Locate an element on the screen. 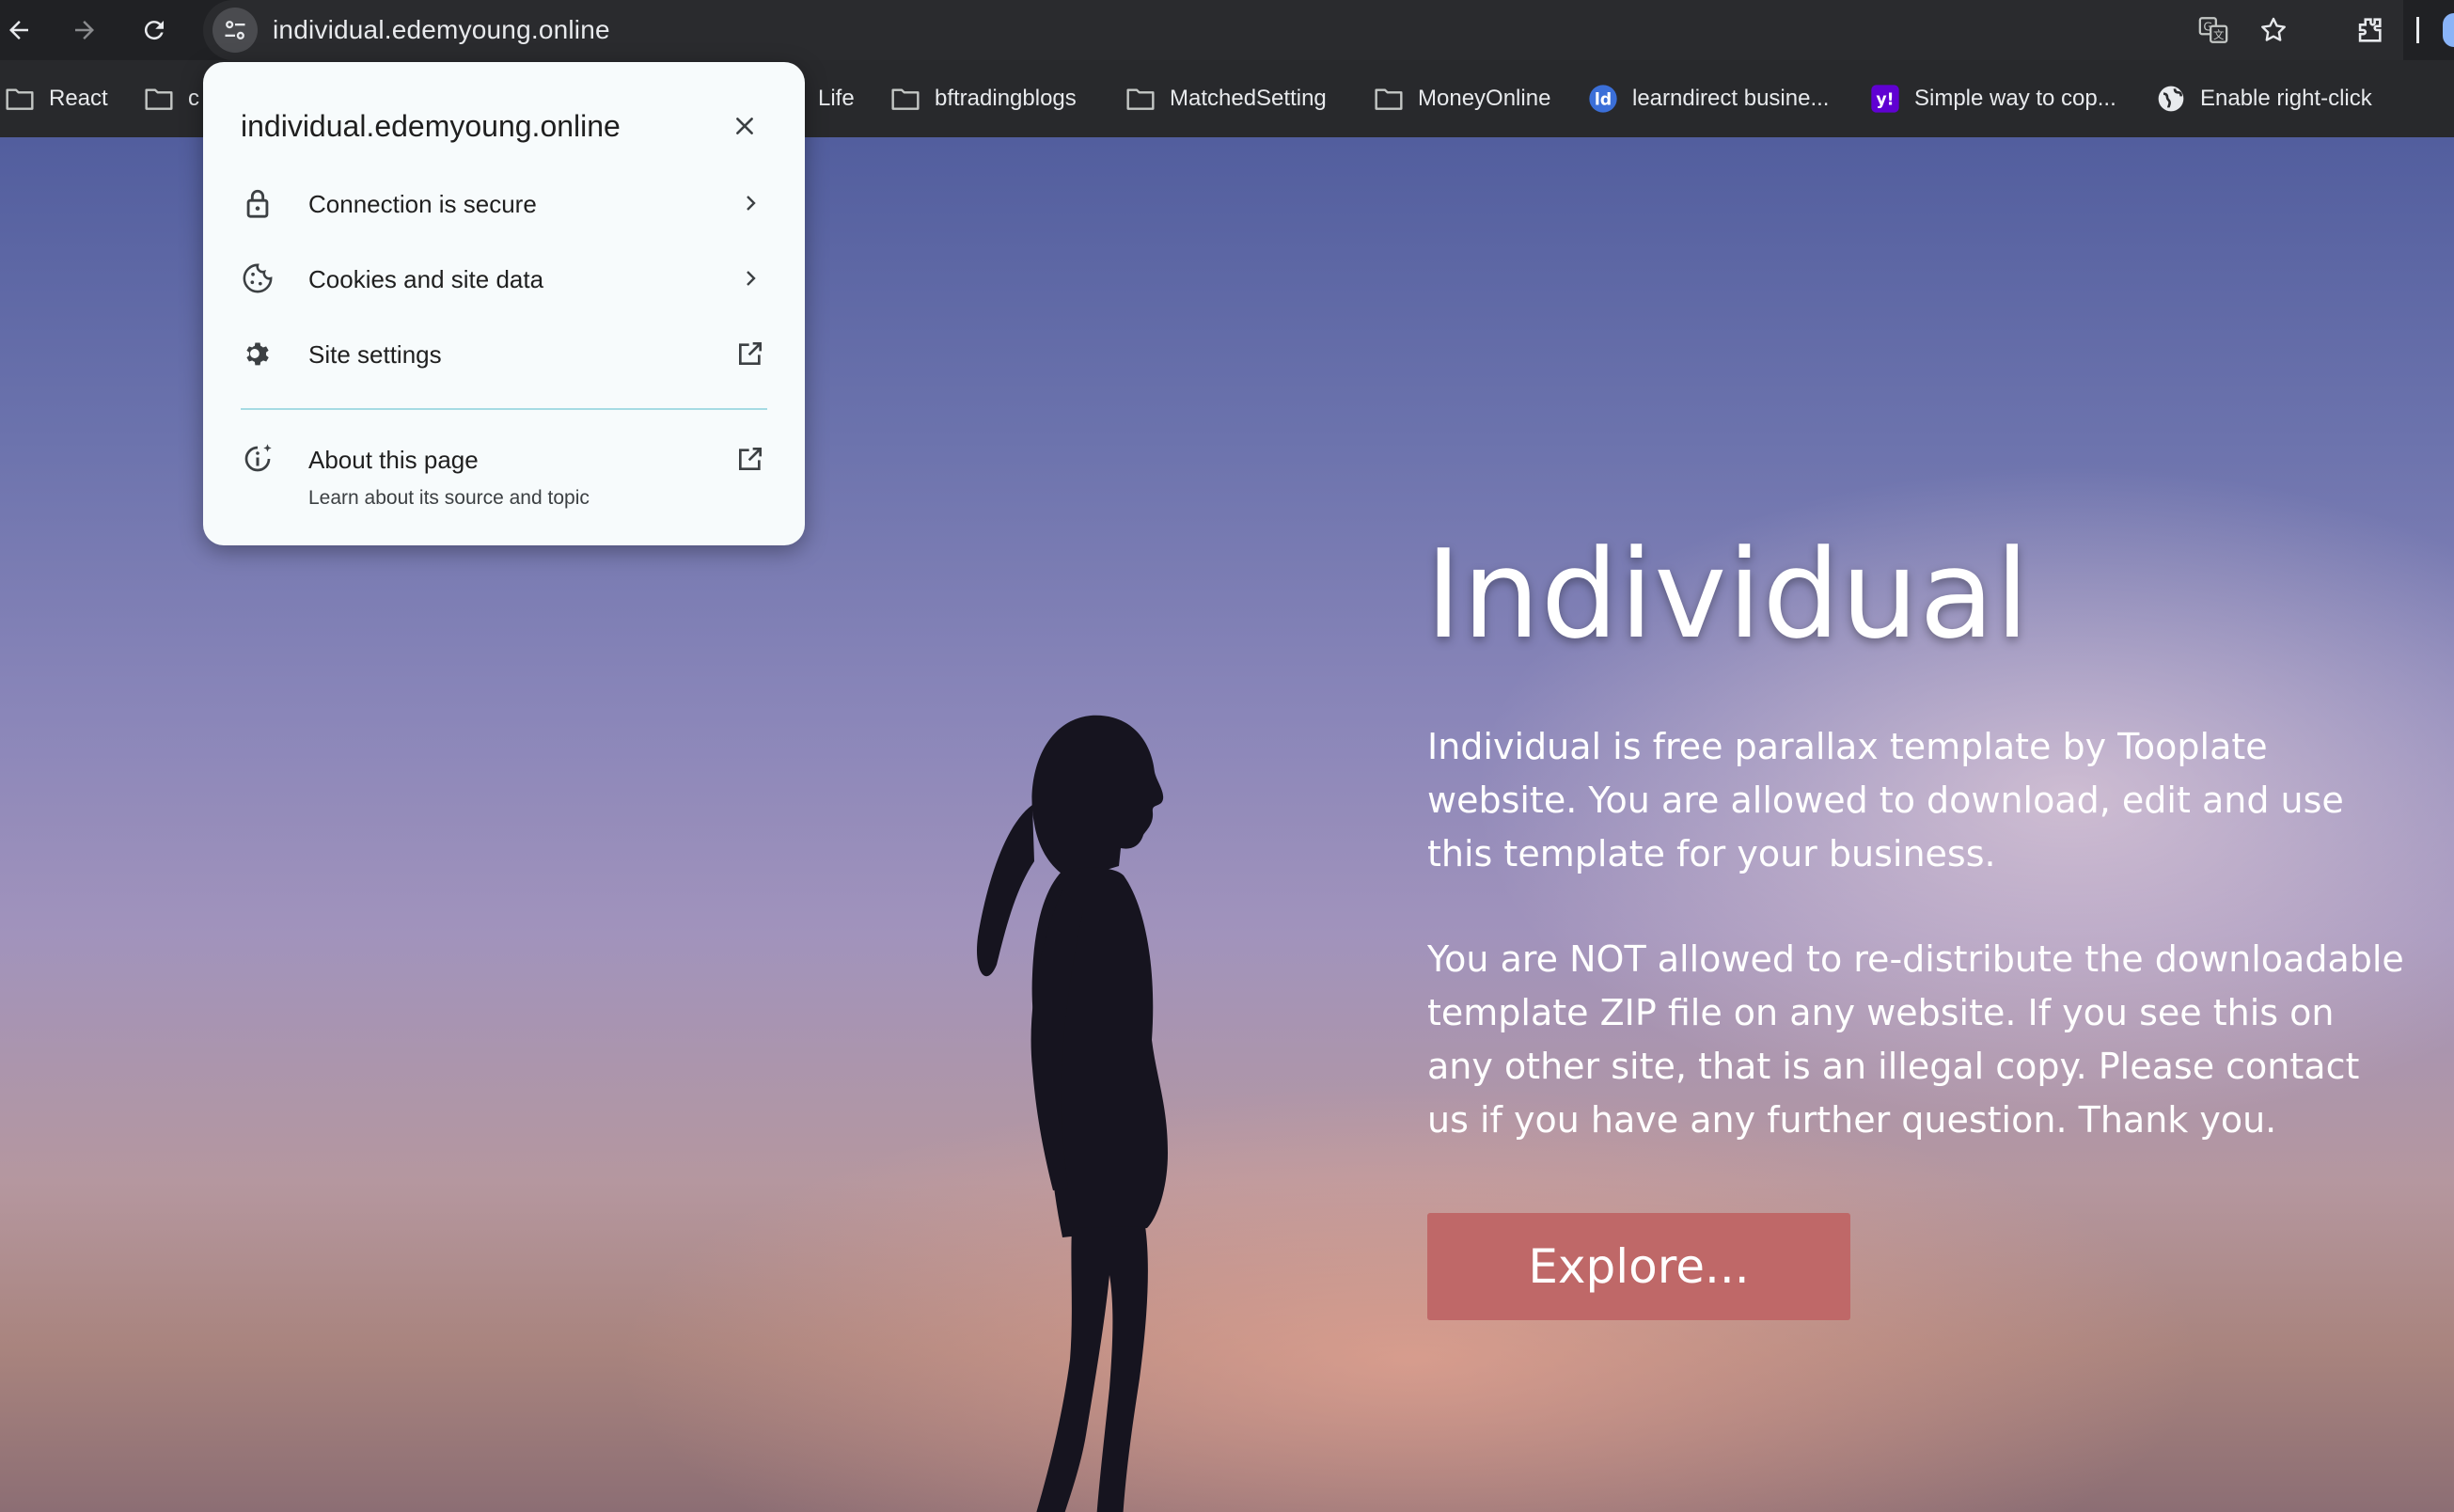  connection-secure-row: Connection is secure is located at coordinates (504, 203).